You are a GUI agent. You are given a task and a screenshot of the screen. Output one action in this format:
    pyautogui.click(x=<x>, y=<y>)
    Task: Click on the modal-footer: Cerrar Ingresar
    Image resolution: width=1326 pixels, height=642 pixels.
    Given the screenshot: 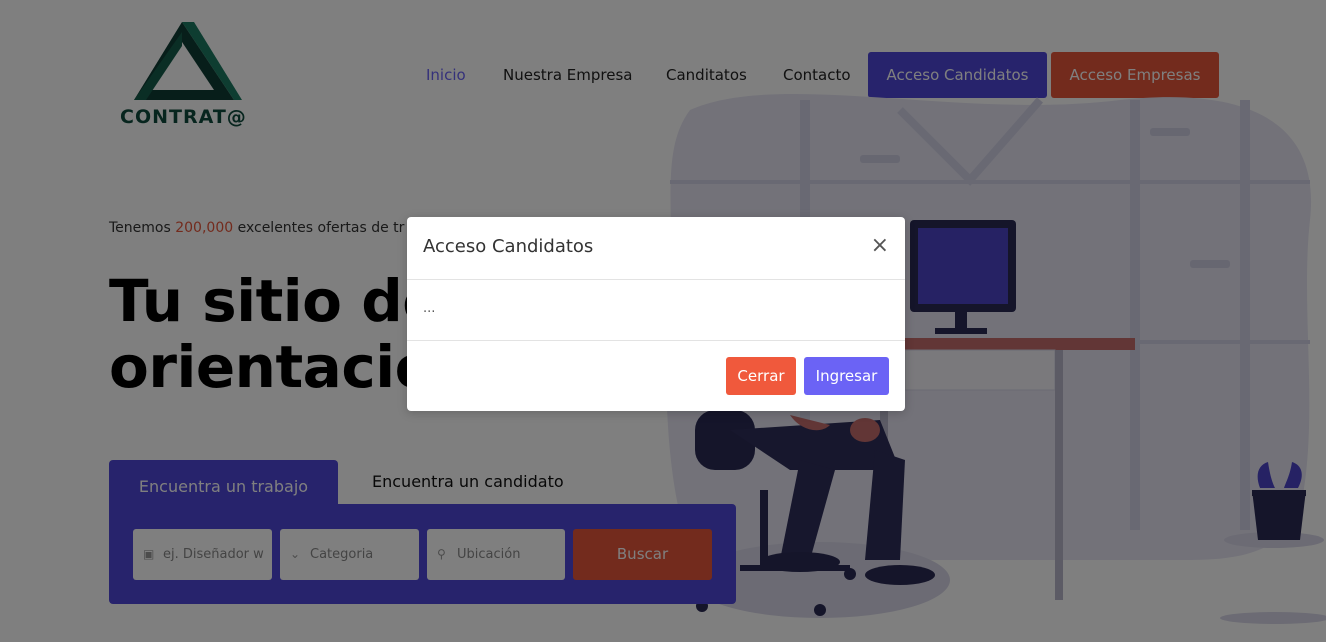 What is the action you would take?
    pyautogui.click(x=656, y=375)
    